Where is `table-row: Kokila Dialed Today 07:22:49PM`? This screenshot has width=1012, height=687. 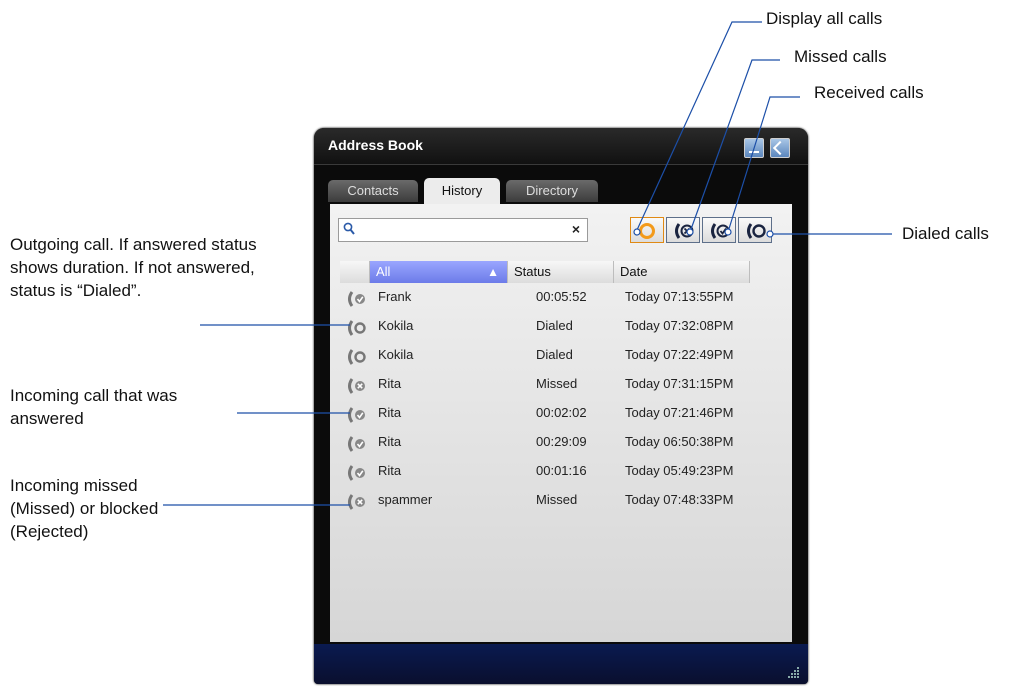
table-row: Kokila Dialed Today 07:22:49PM is located at coordinates (555, 356).